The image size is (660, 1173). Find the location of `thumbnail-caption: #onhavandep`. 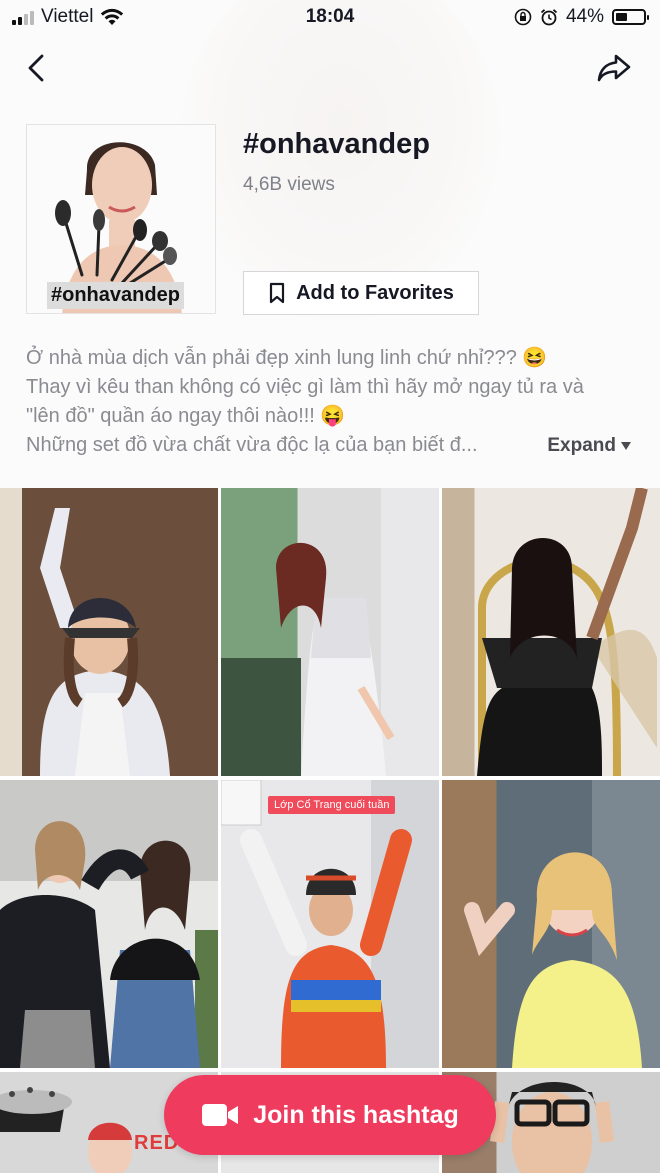

thumbnail-caption: #onhavandep is located at coordinates (115, 295).